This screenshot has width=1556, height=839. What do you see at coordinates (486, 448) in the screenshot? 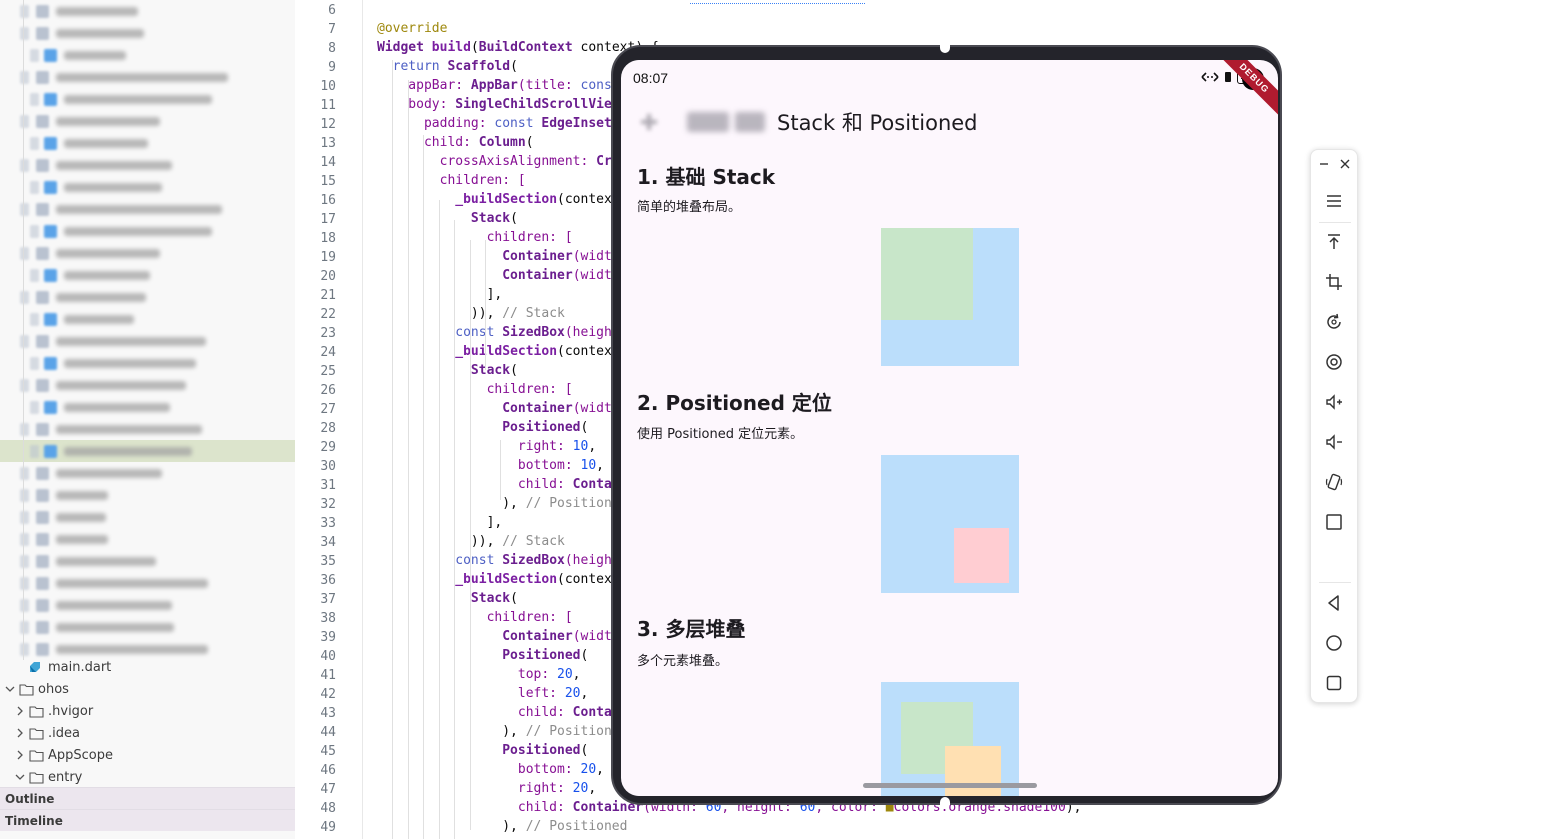
I see `code-line: right: 10,` at bounding box center [486, 448].